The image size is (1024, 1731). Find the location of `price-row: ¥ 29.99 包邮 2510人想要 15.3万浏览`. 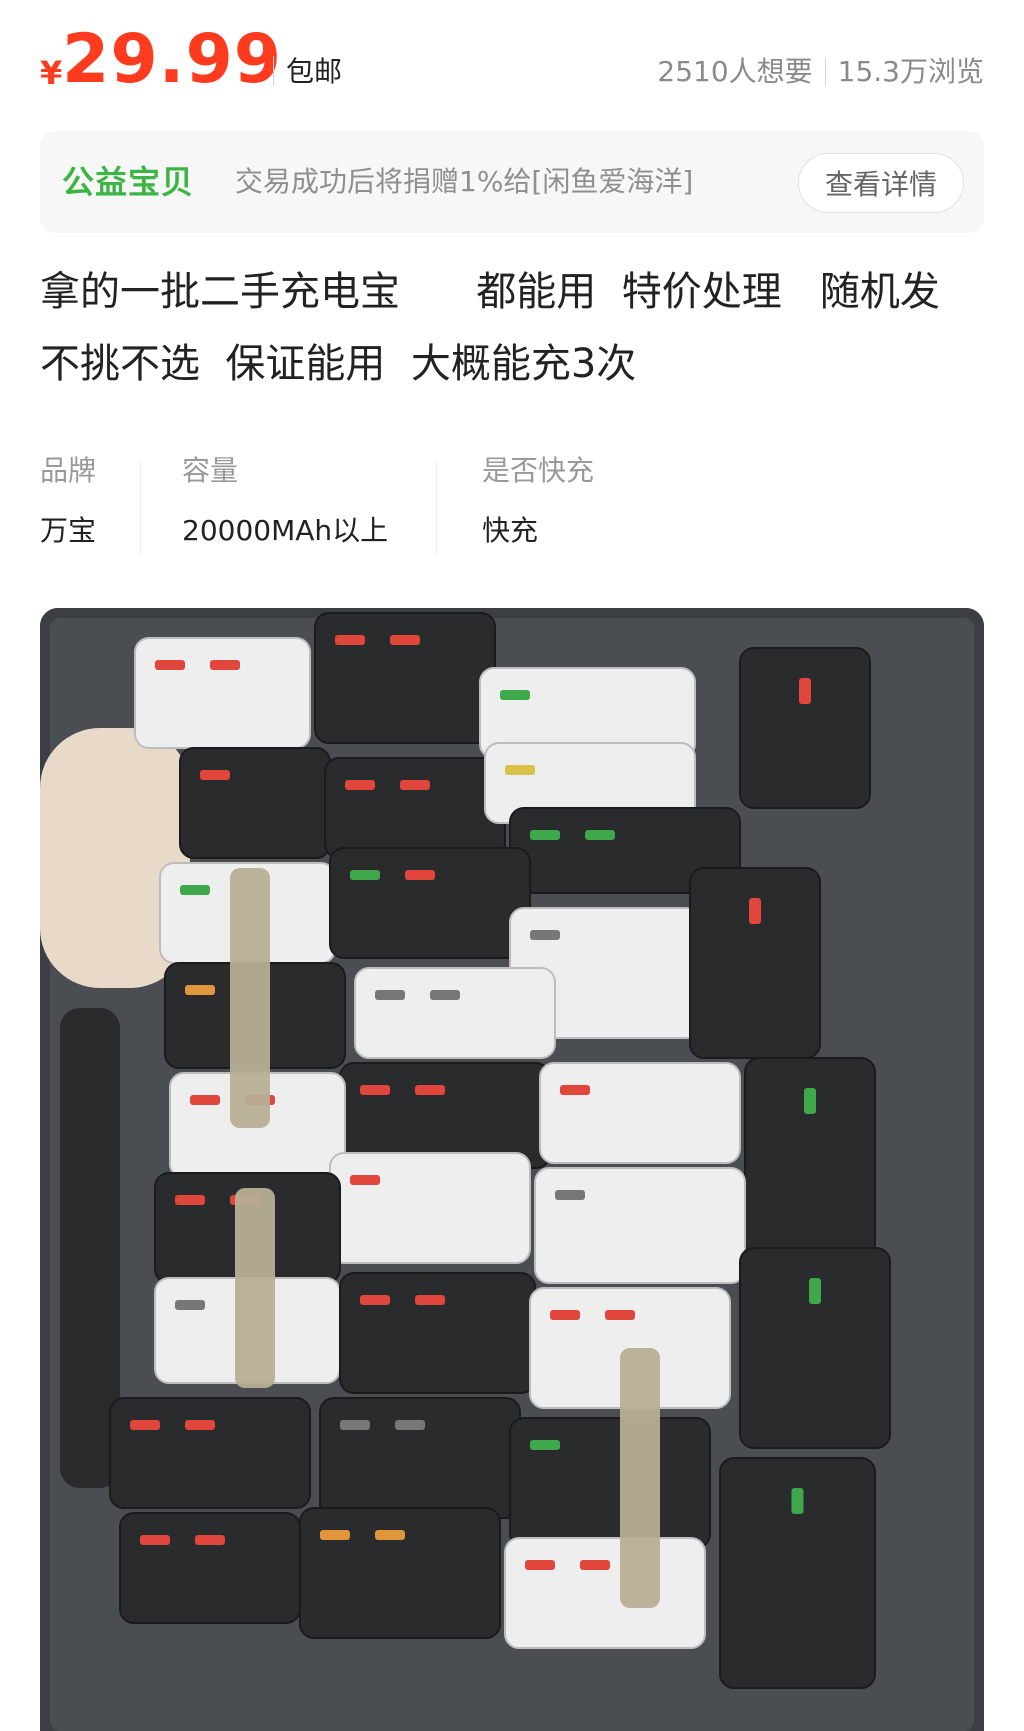

price-row: ¥ 29.99 包邮 2510人想要 15.3万浏览 is located at coordinates (512, 62).